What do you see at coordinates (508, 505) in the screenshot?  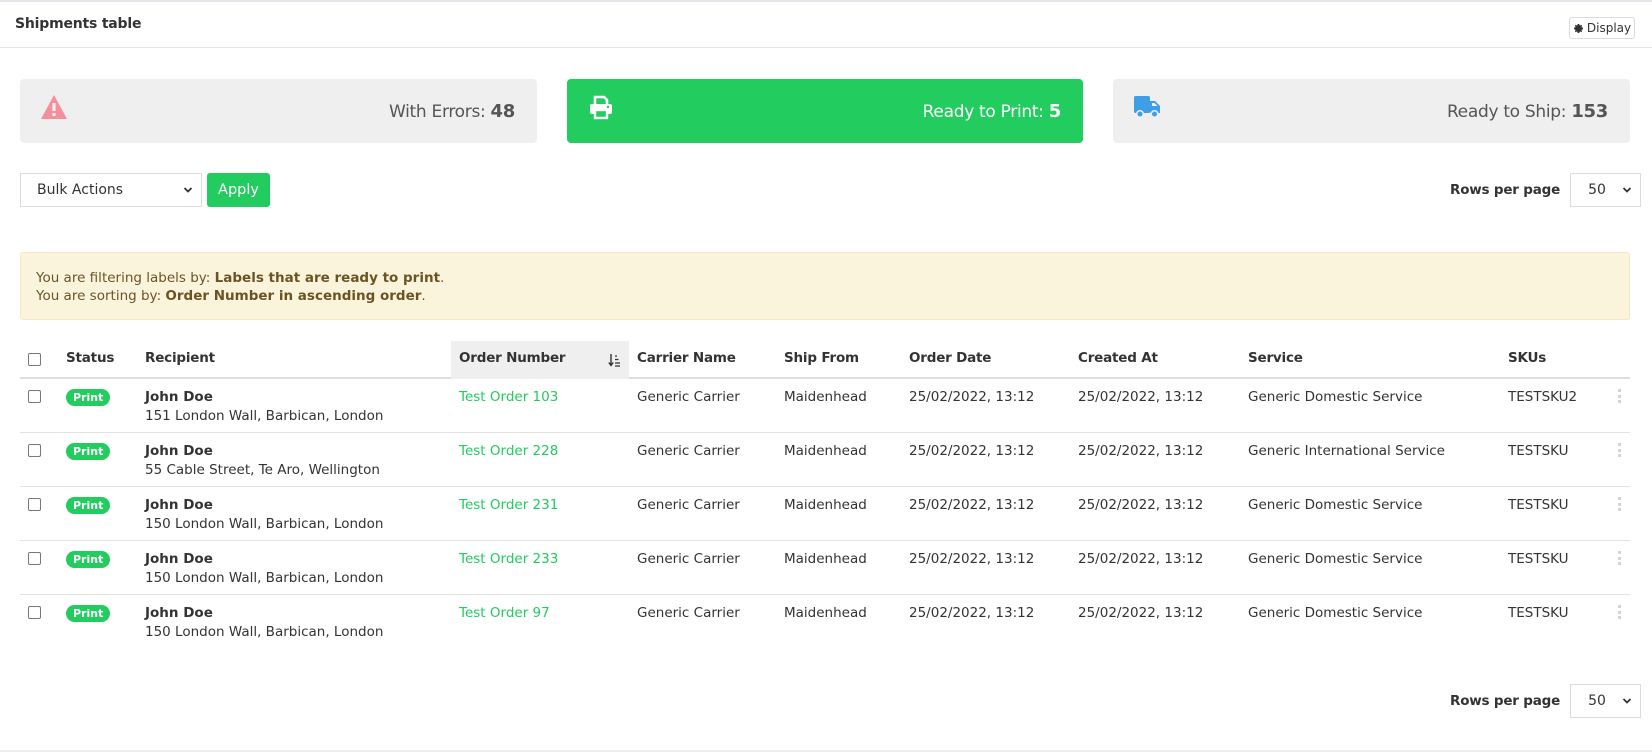 I see `order-number-link: Test Order 231` at bounding box center [508, 505].